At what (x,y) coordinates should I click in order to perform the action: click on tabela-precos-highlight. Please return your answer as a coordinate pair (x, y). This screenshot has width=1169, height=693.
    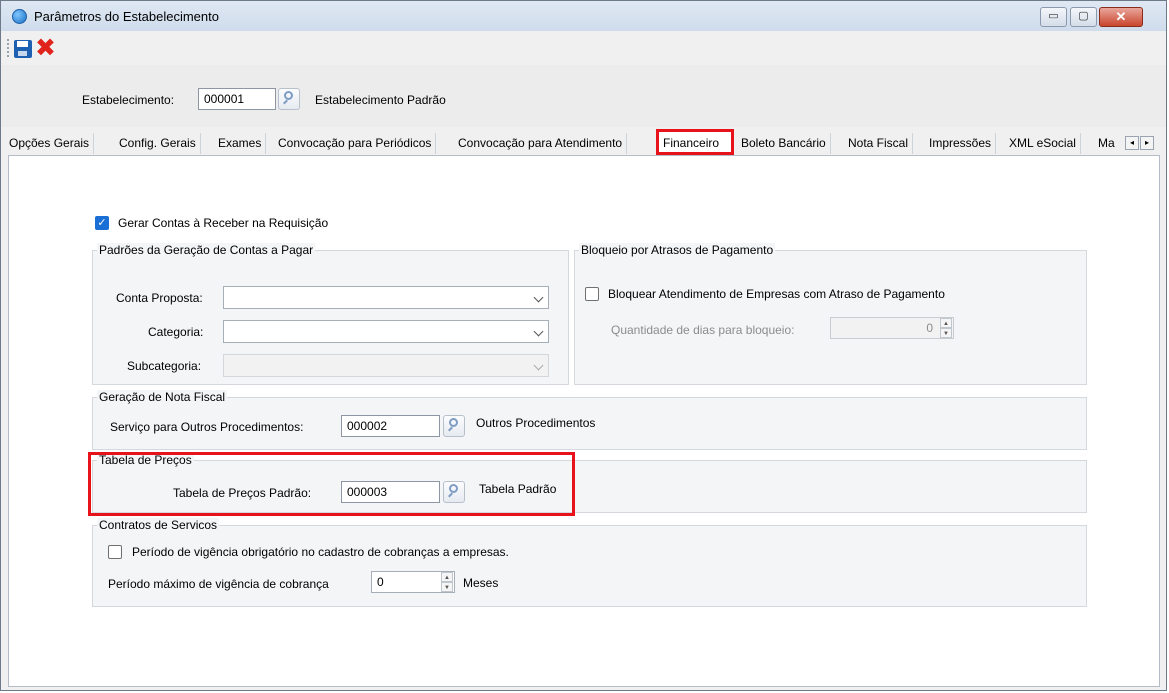
    Looking at the image, I should click on (331, 484).